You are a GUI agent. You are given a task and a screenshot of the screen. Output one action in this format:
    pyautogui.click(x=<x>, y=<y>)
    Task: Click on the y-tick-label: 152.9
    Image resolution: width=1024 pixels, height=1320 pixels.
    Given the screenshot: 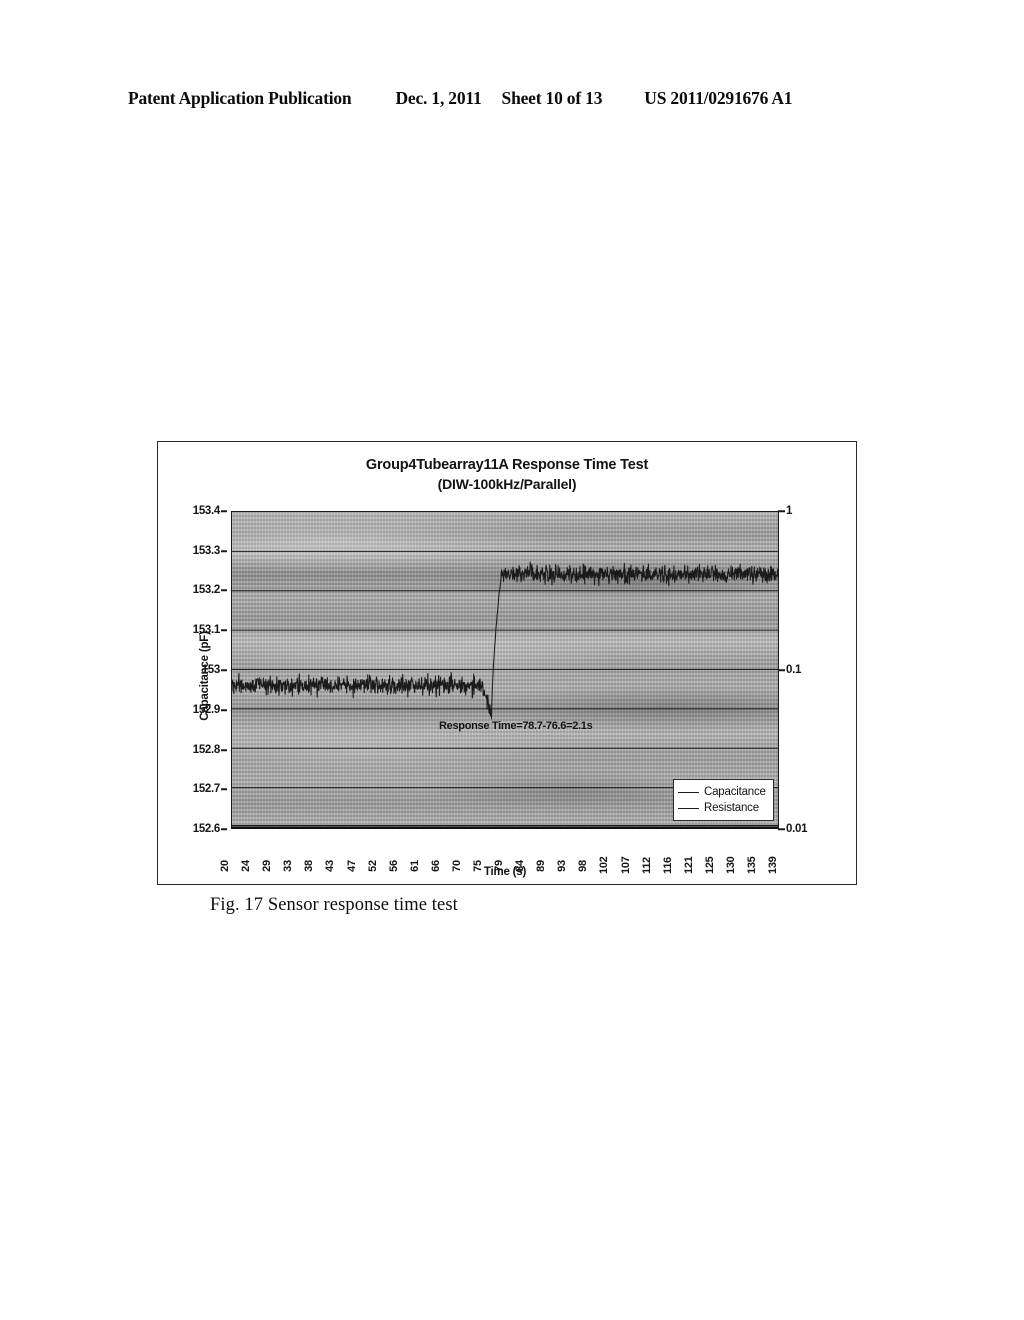 What is the action you would take?
    pyautogui.click(x=194, y=710)
    